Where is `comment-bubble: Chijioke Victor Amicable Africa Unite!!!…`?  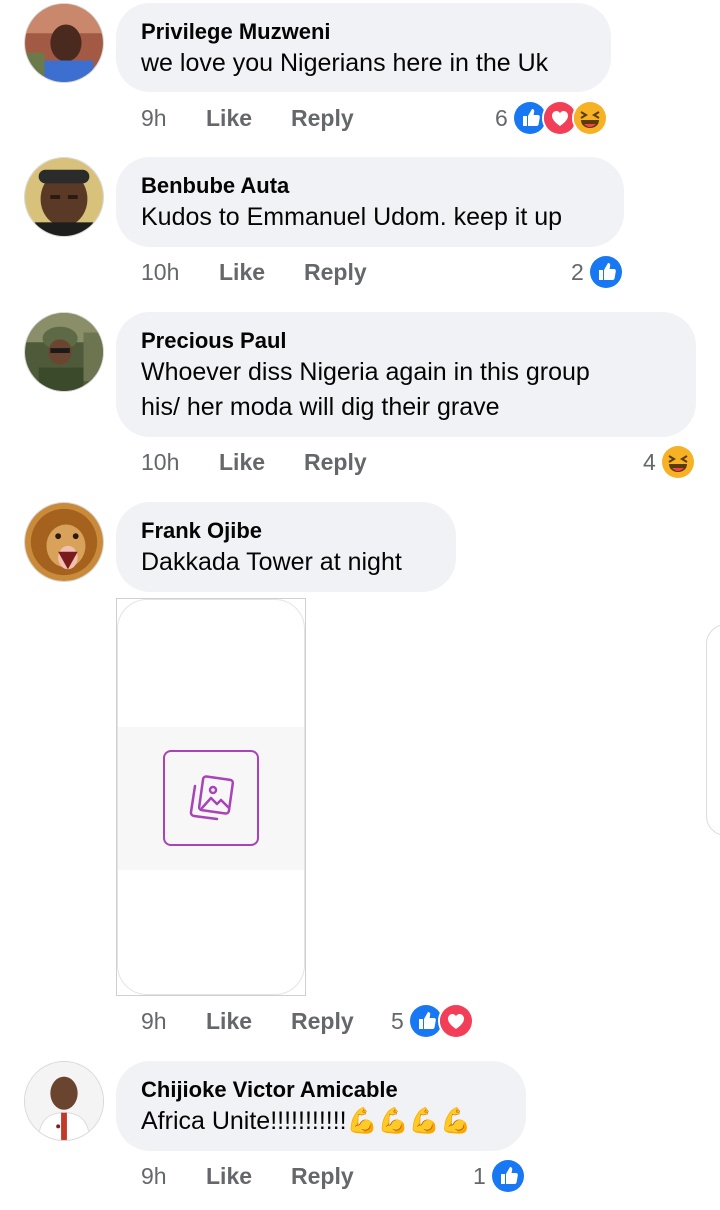
comment-bubble: Chijioke Victor Amicable Africa Unite!!!… is located at coordinates (321, 1106).